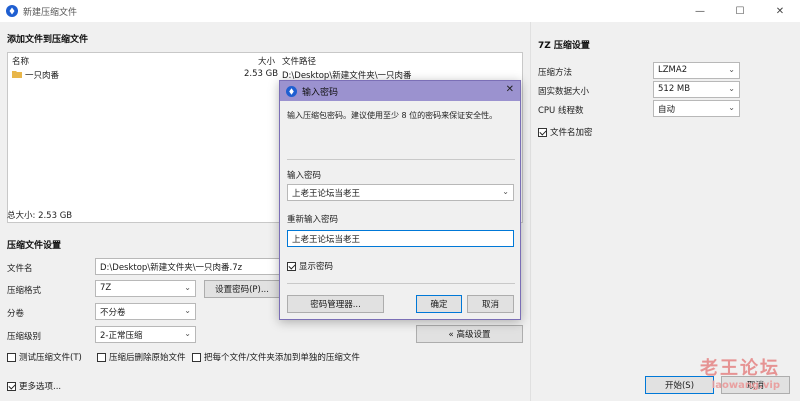  Describe the element at coordinates (392, 115) in the screenshot. I see `dialog-hint: 输入压缩包密码。建议使用至少 8 位的密码来保证安全性。` at that location.